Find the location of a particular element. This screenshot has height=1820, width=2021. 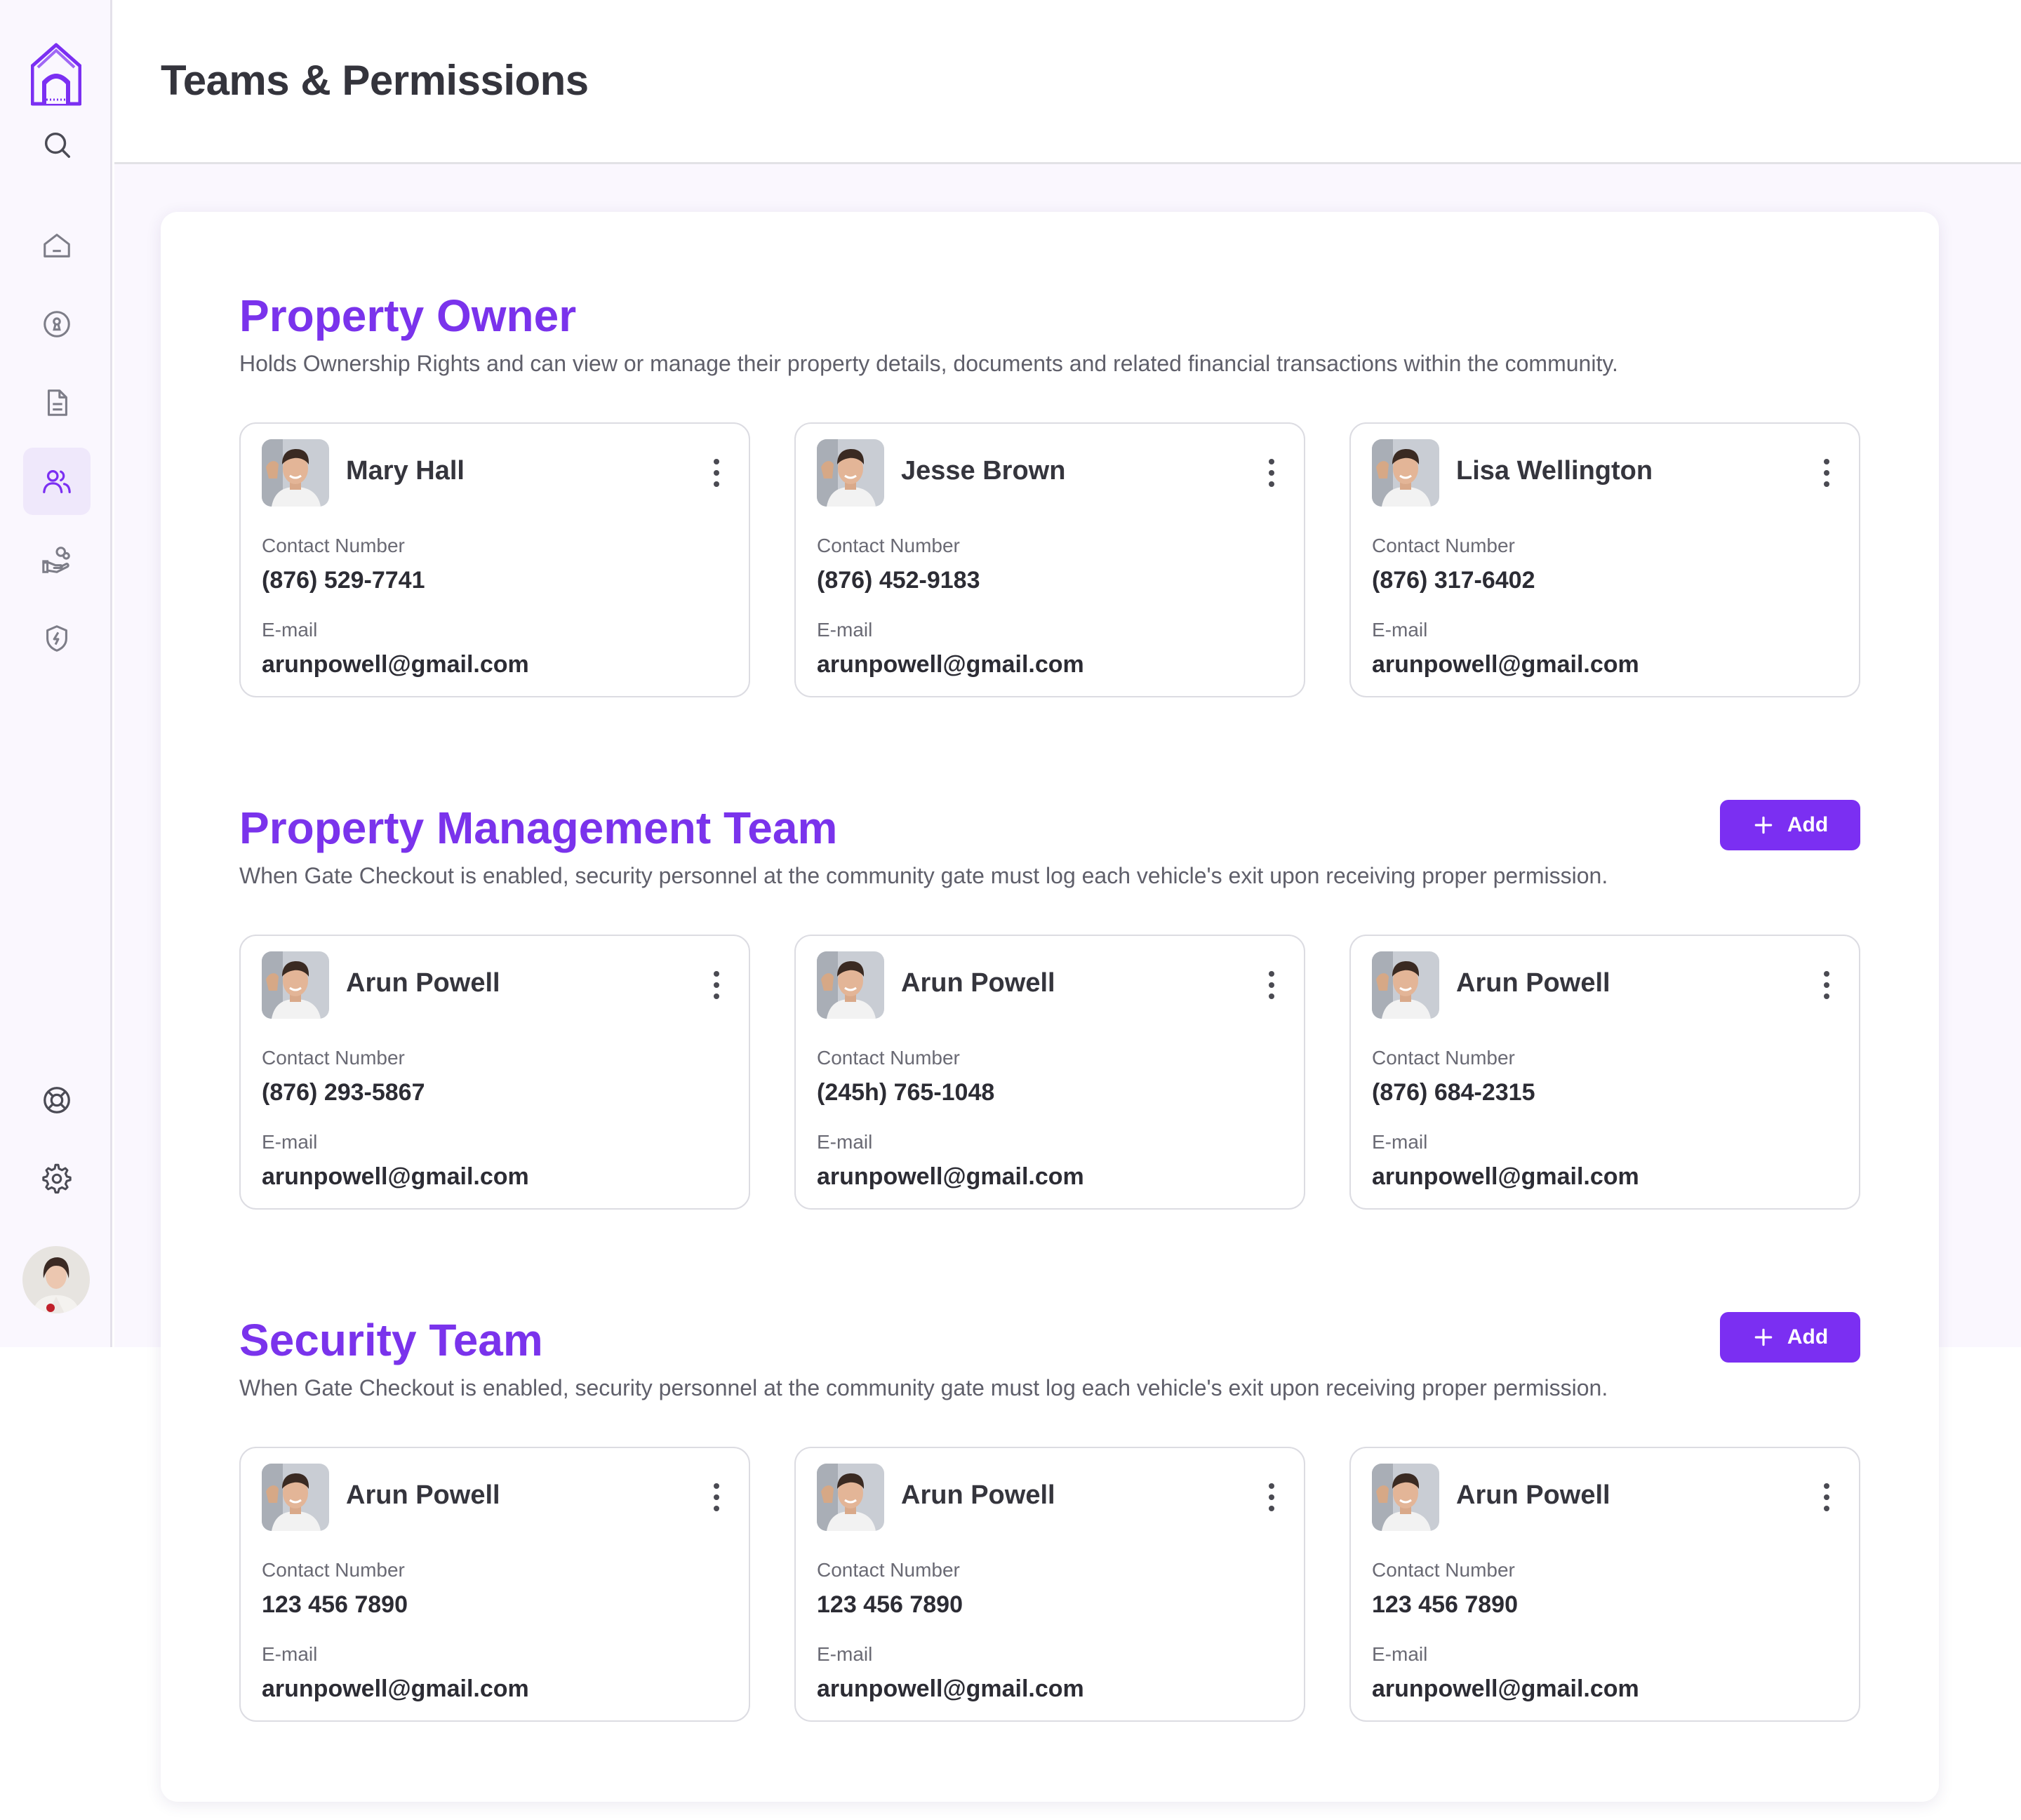

member-name: Jesse Brown is located at coordinates (983, 471).